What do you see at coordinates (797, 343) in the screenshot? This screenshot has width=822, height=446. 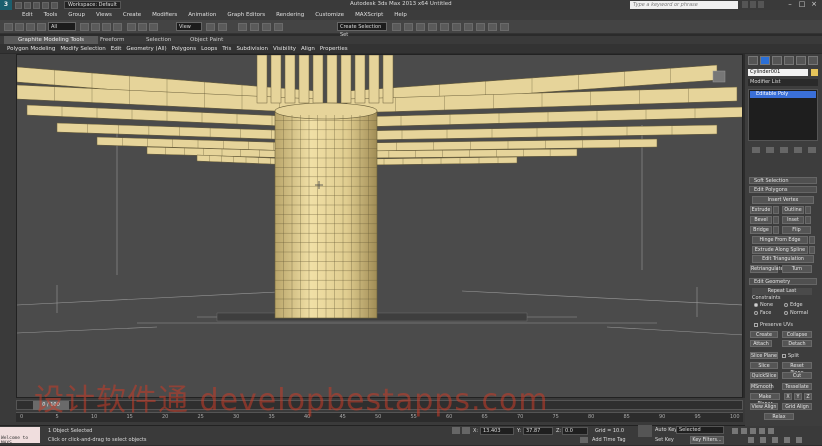 I see `detach-button: Detach` at bounding box center [797, 343].